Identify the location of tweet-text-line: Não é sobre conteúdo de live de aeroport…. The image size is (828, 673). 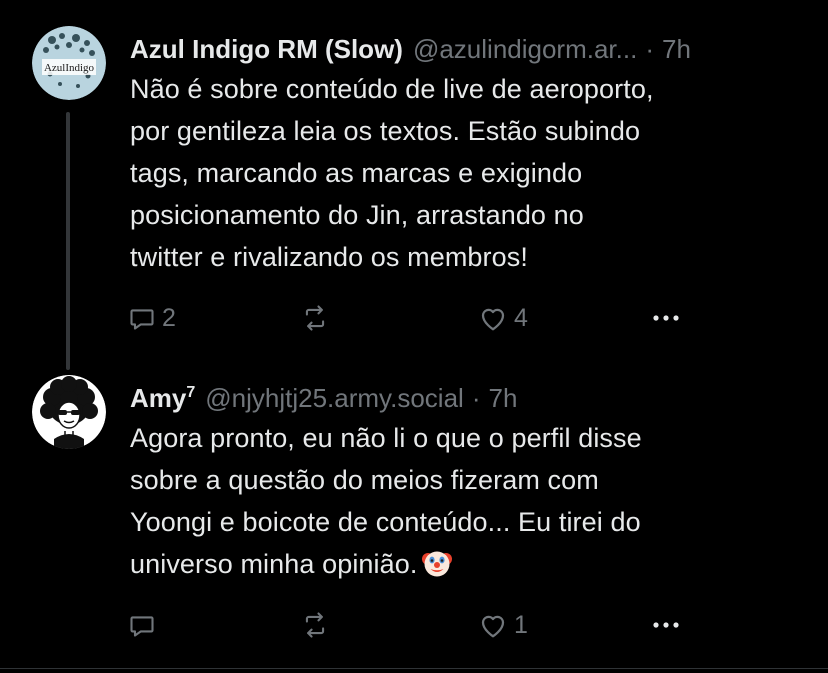
(392, 89).